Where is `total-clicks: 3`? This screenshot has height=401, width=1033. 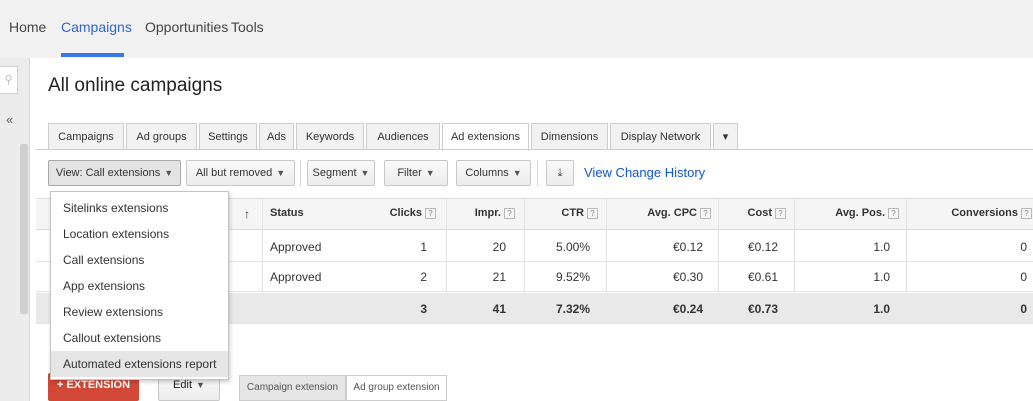 total-clicks: 3 is located at coordinates (423, 309).